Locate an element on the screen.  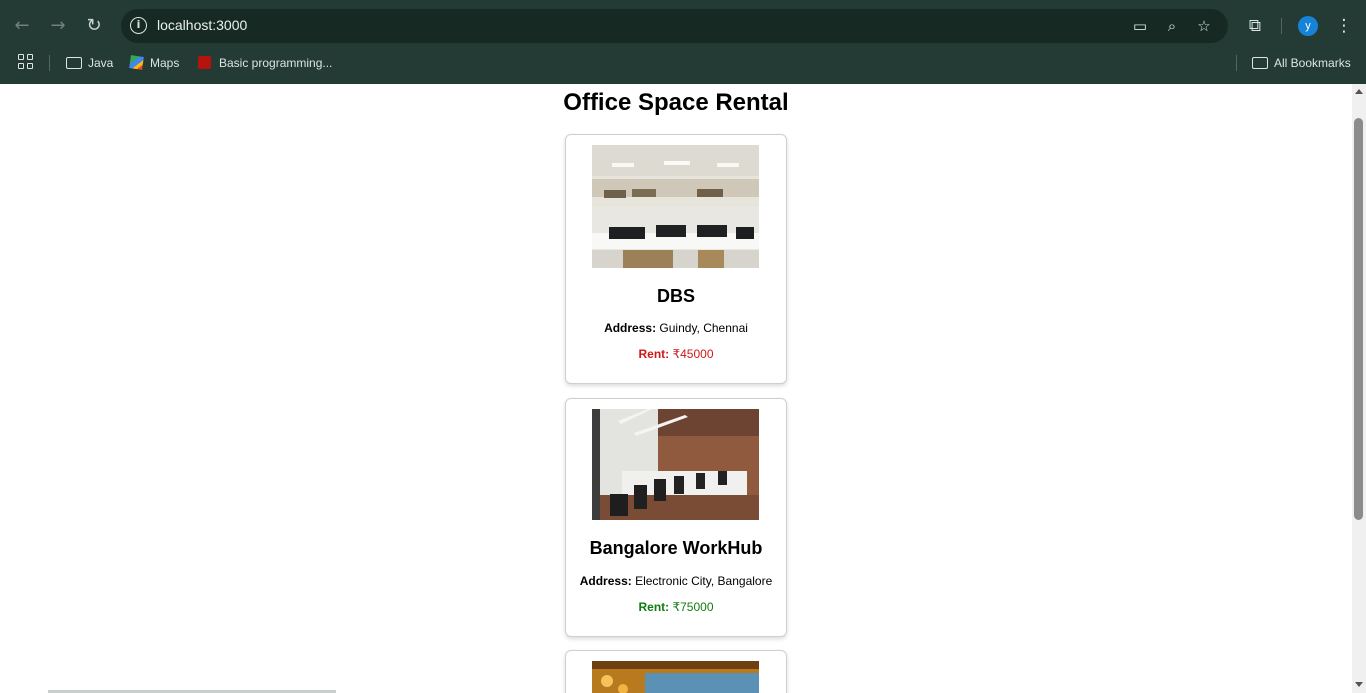
all-bookmarks-button: All Bookmarks is located at coordinates (1301, 63).